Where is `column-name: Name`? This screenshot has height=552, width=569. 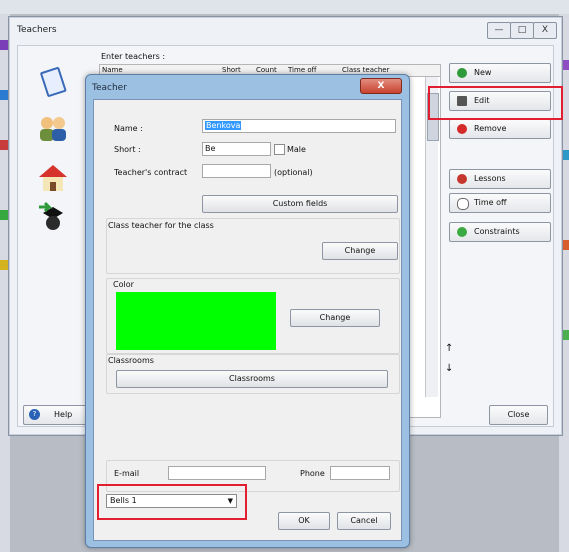
column-name: Name is located at coordinates (112, 70).